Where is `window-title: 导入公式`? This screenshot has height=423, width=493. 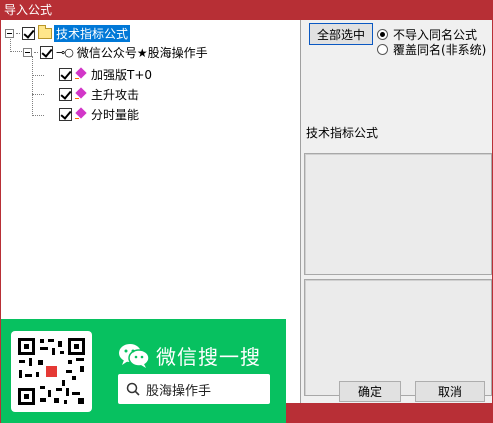 window-title: 导入公式 is located at coordinates (246, 10).